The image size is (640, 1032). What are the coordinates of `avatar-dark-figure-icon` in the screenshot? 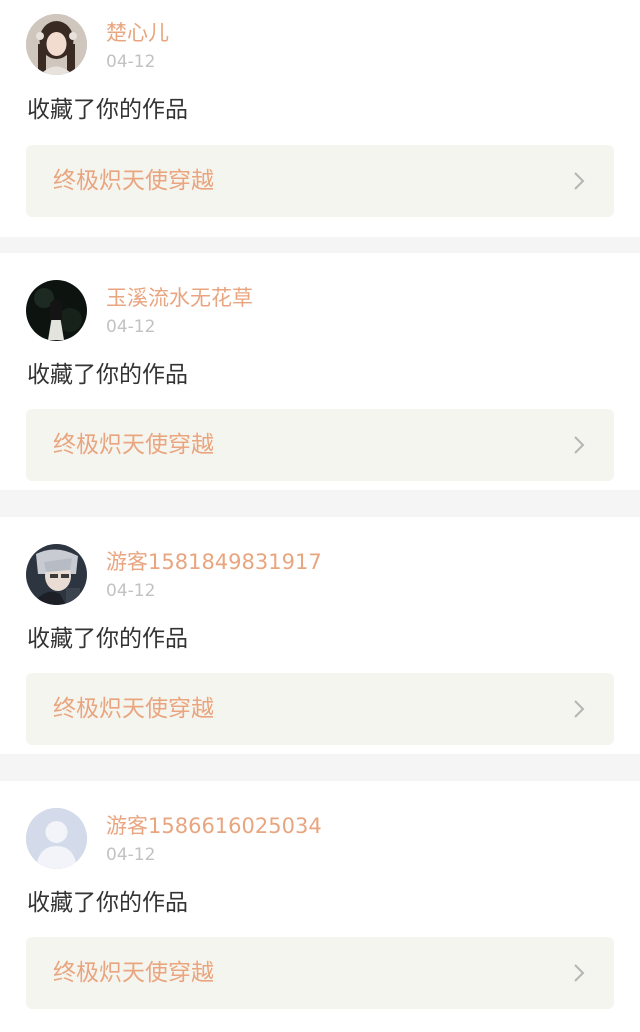 It's located at (56, 310).